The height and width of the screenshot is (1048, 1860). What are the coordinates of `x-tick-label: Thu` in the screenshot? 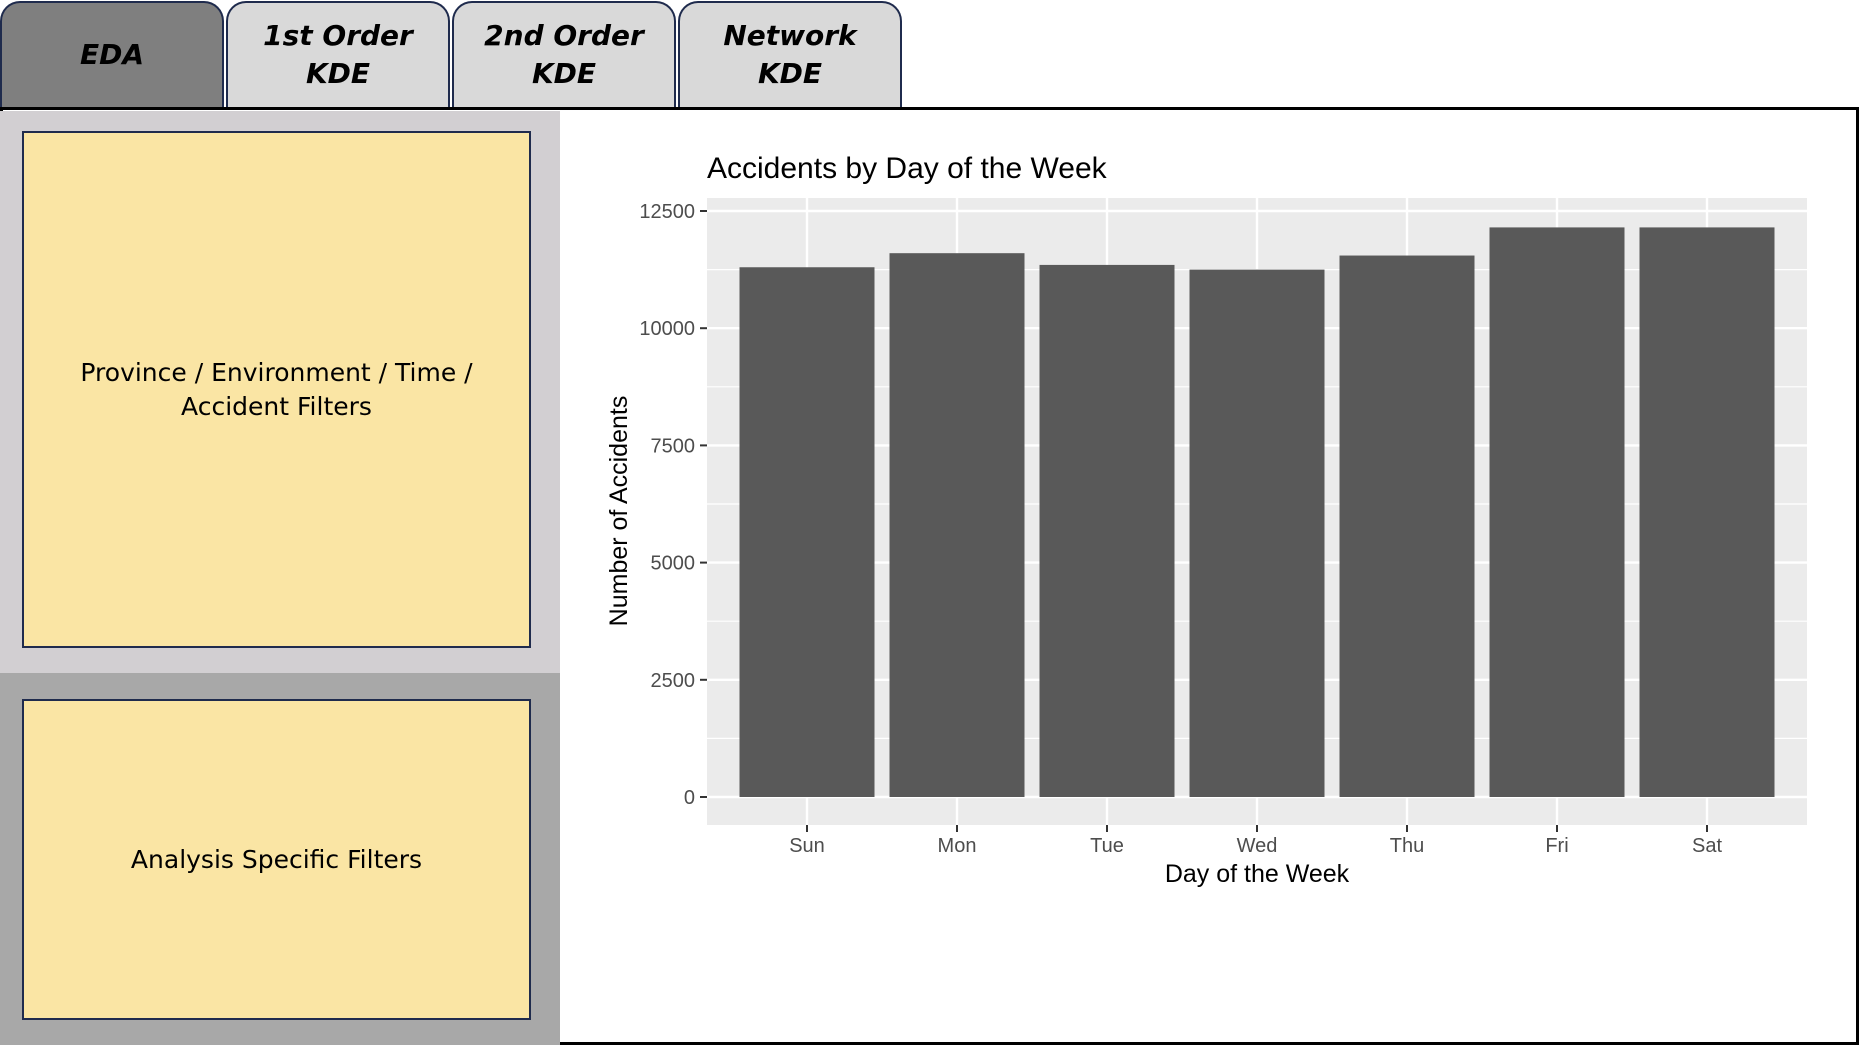 It's located at (1407, 846).